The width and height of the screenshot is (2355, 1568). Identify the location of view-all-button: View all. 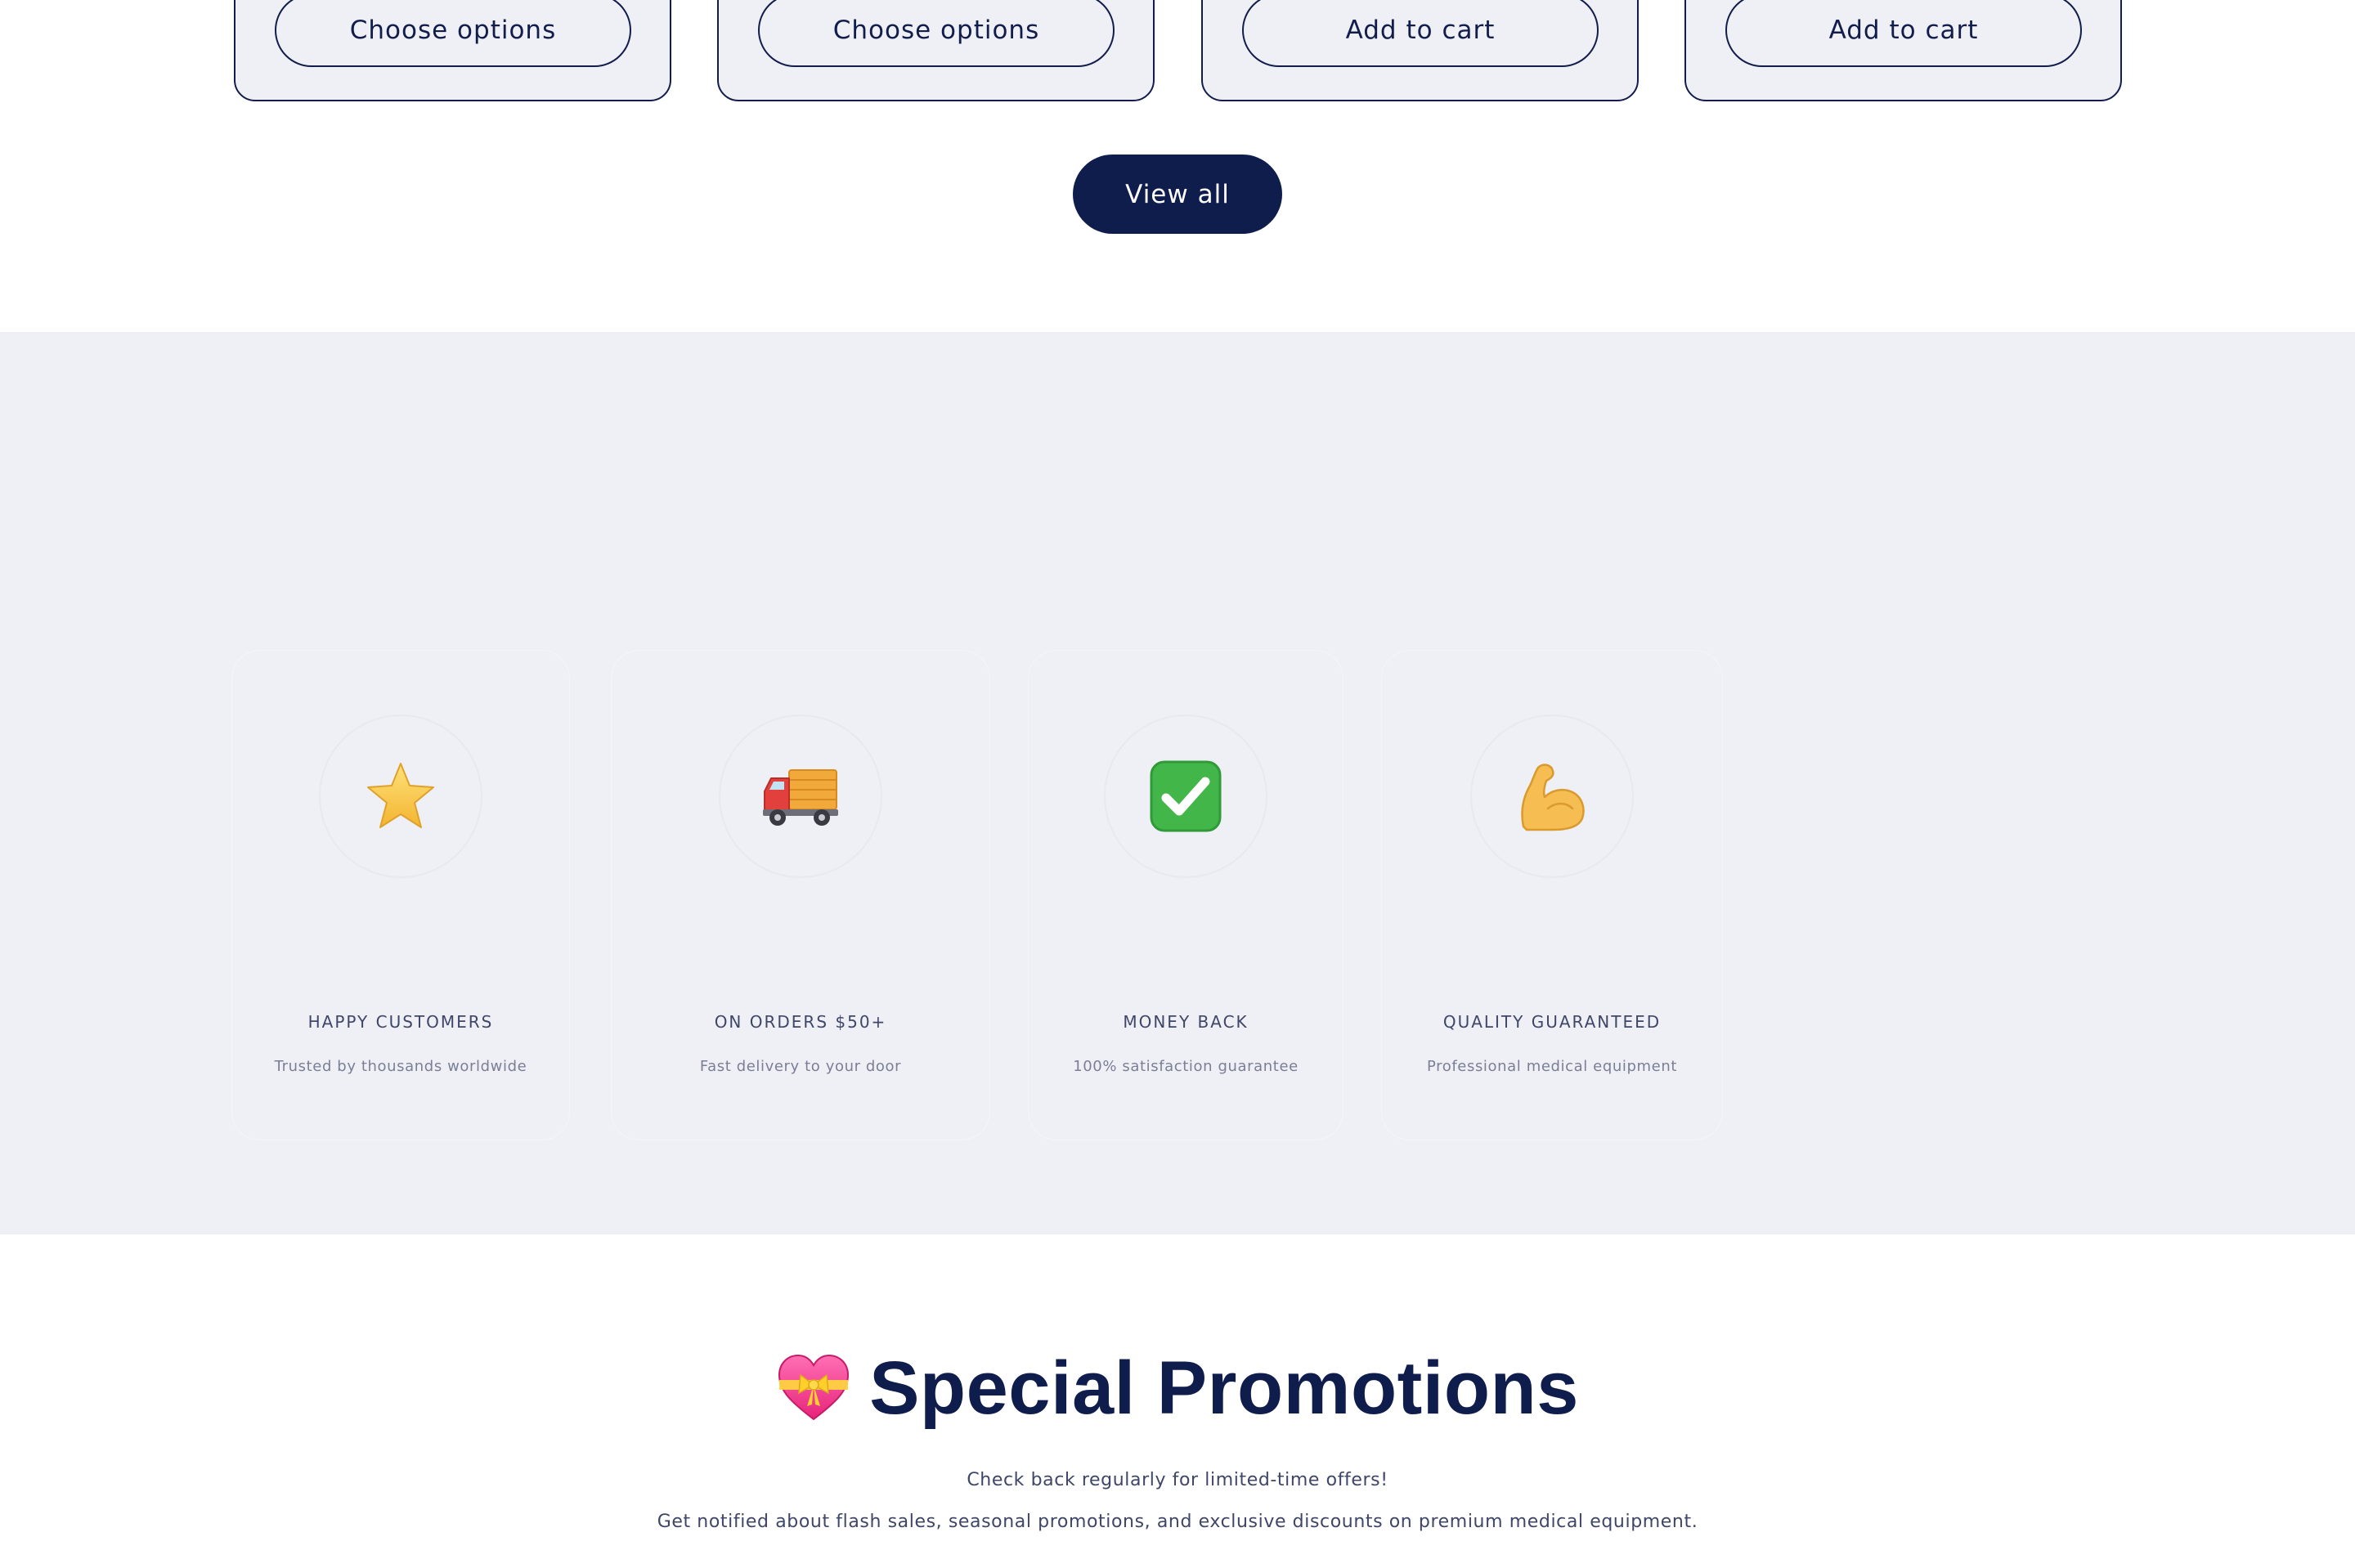
(1177, 194).